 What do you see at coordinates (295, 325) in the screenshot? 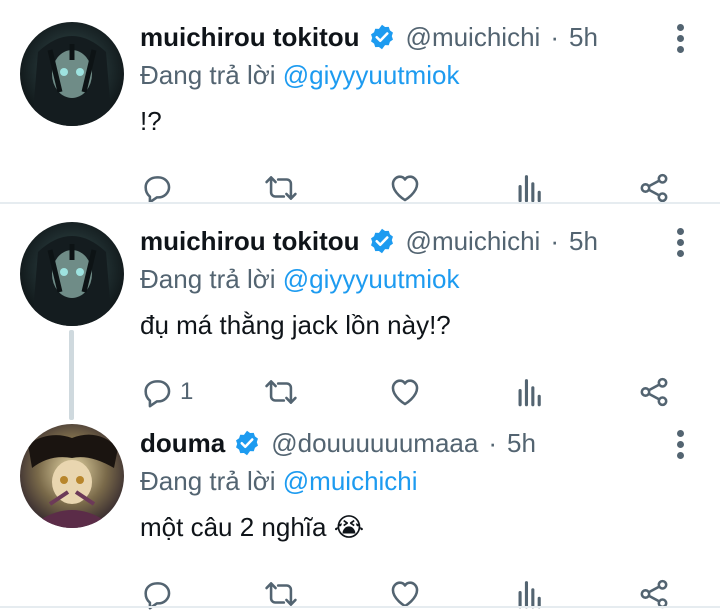
I see `tweet-text: đụ má thằng jack lồn này!?` at bounding box center [295, 325].